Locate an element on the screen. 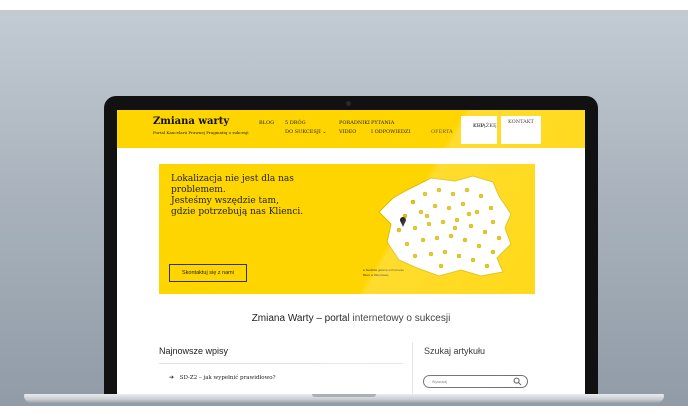  nav-blog: BLOG is located at coordinates (266, 123).